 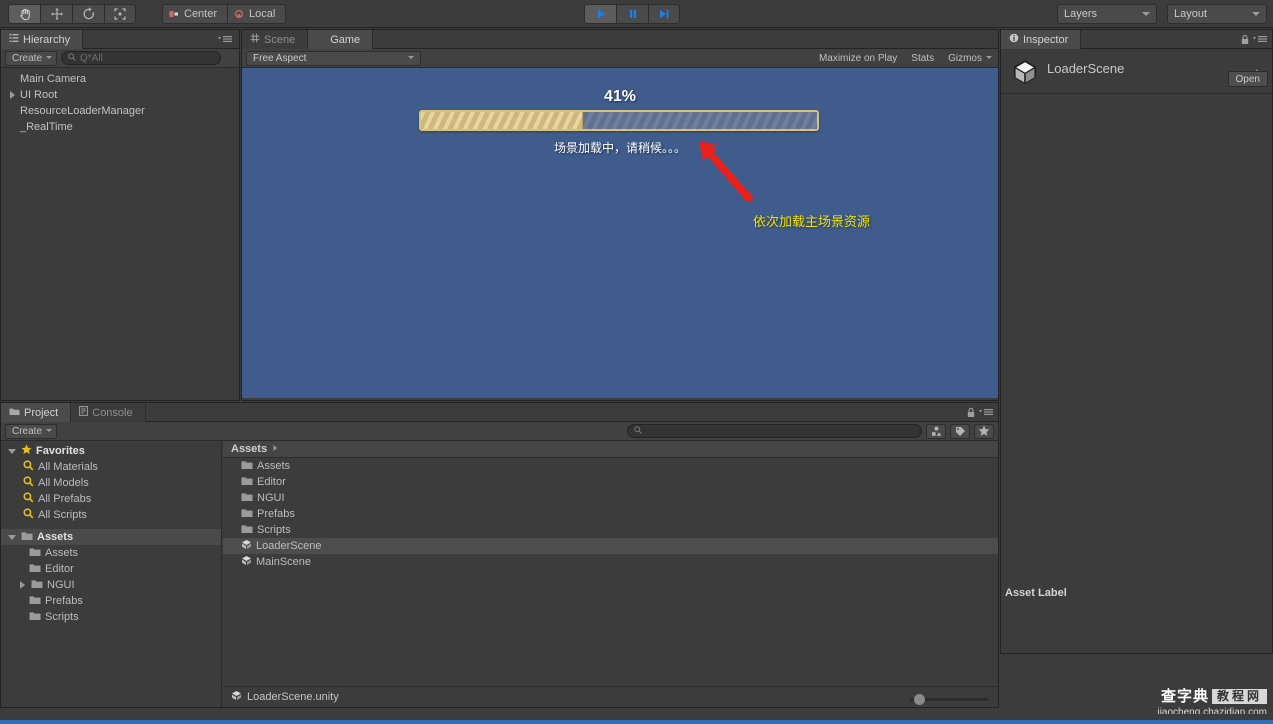 What do you see at coordinates (120, 79) in the screenshot?
I see `hierarchy-item: Main Camera` at bounding box center [120, 79].